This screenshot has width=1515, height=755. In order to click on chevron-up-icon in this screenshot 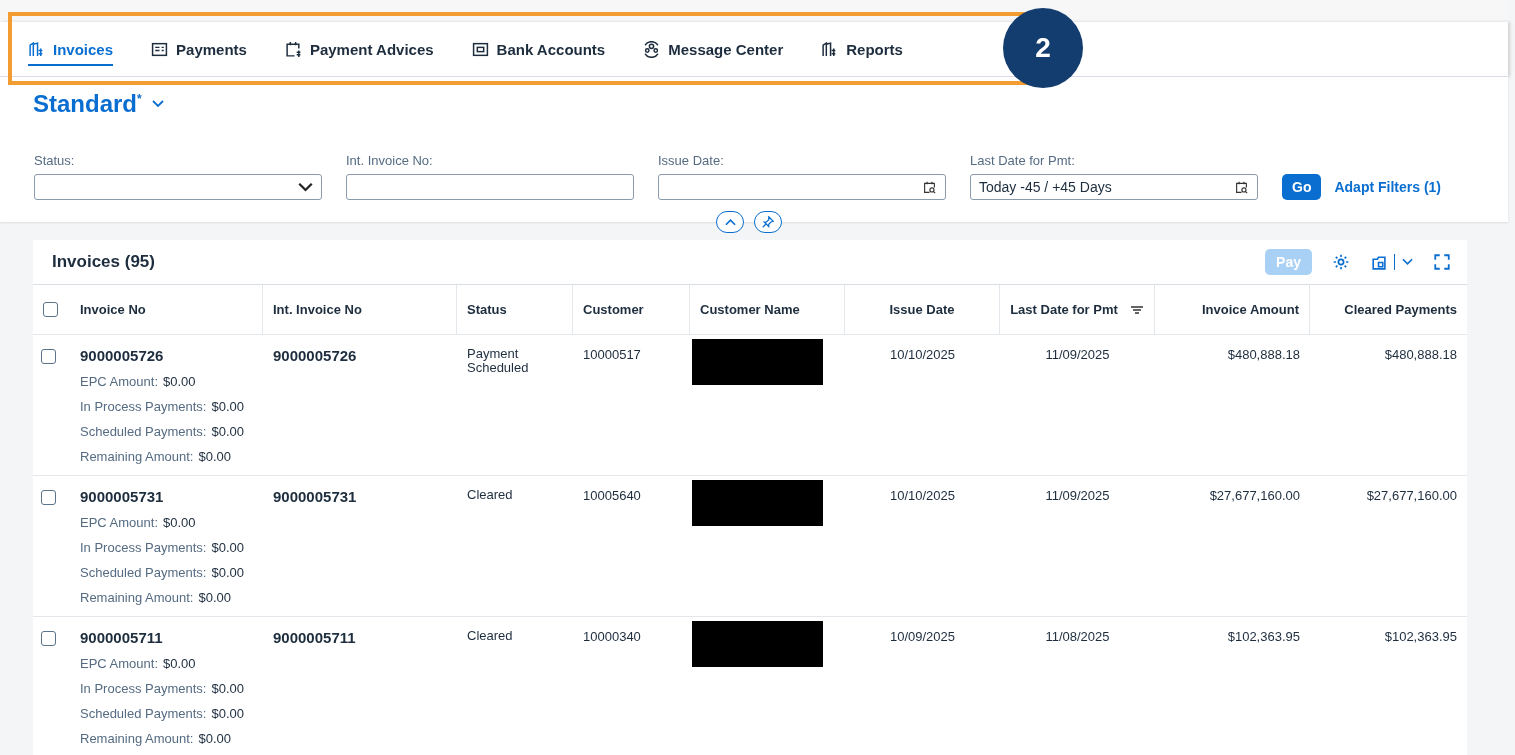, I will do `click(730, 222)`.